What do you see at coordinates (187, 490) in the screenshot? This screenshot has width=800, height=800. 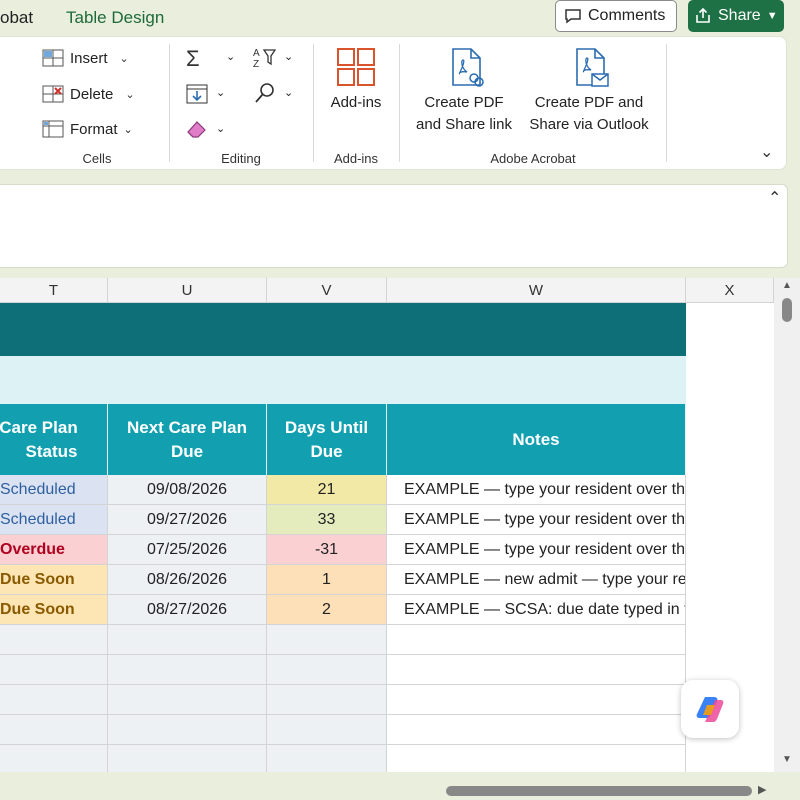 I see `due-date-cell: 09/08/2026` at bounding box center [187, 490].